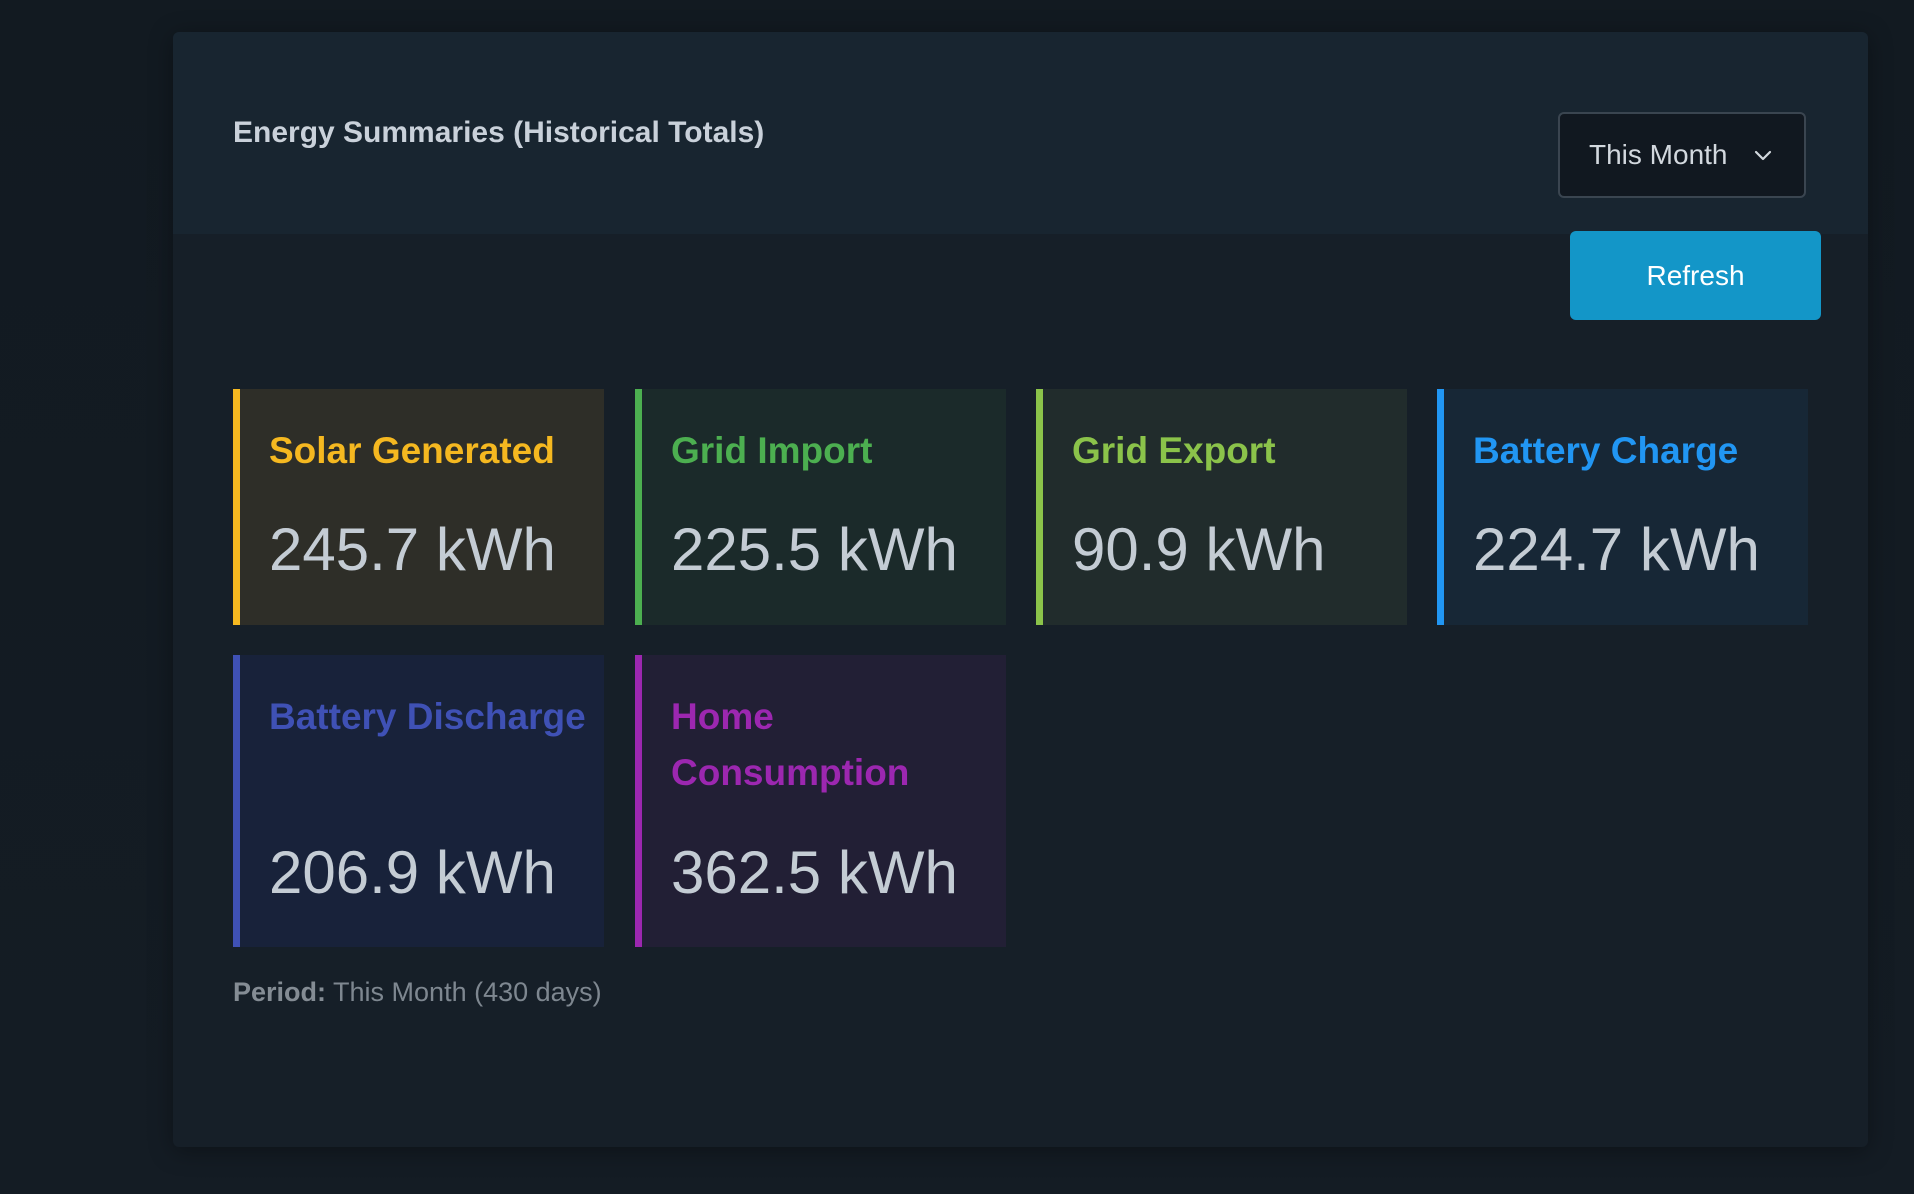  Describe the element at coordinates (499, 132) in the screenshot. I see `panel-title: Energy Summaries (Historical Totals)` at that location.